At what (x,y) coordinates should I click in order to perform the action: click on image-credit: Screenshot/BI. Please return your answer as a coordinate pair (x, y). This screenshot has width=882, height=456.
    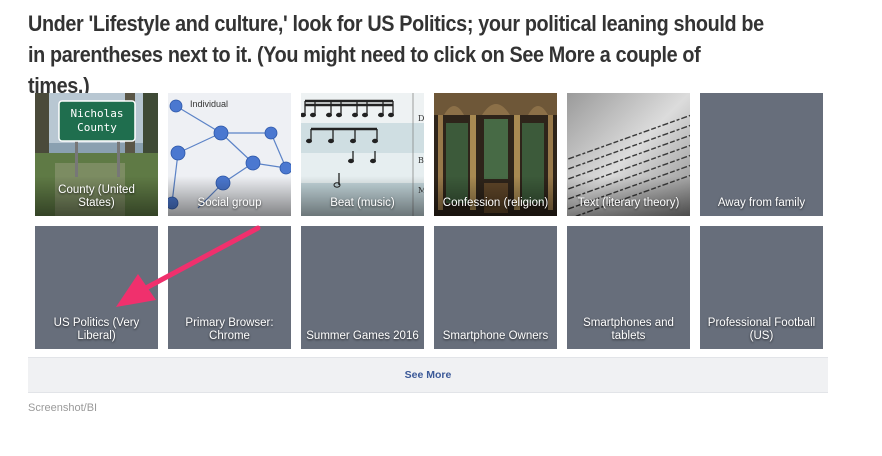
    Looking at the image, I should click on (63, 408).